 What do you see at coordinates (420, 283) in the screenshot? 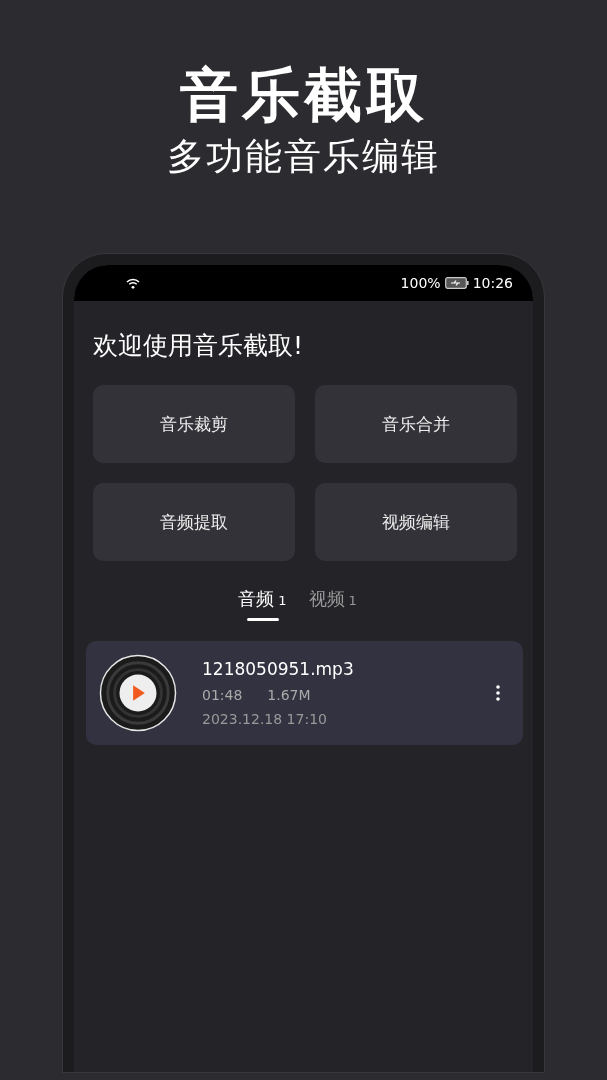
I see `battery-percent: 100%` at bounding box center [420, 283].